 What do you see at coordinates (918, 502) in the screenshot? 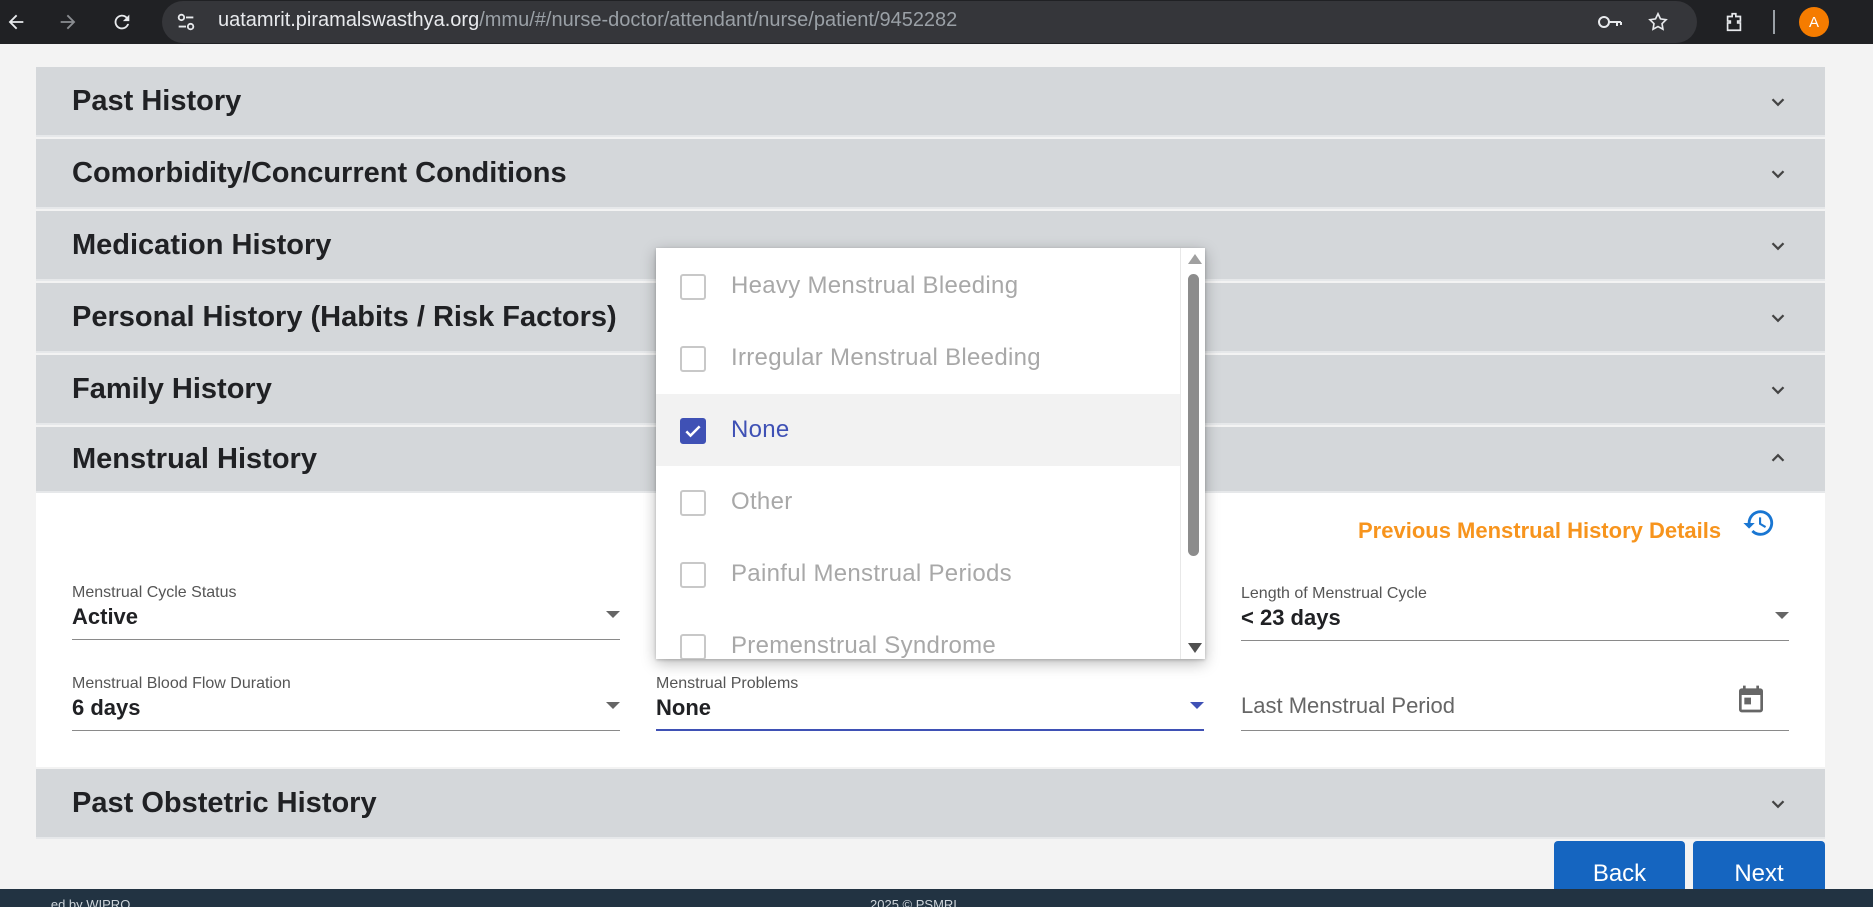
I see `dropdown-option: Other` at bounding box center [918, 502].